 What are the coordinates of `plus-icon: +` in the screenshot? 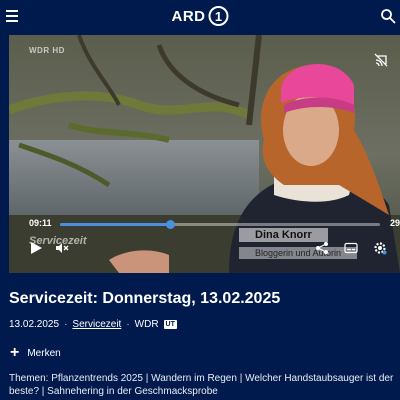 It's located at (15, 352).